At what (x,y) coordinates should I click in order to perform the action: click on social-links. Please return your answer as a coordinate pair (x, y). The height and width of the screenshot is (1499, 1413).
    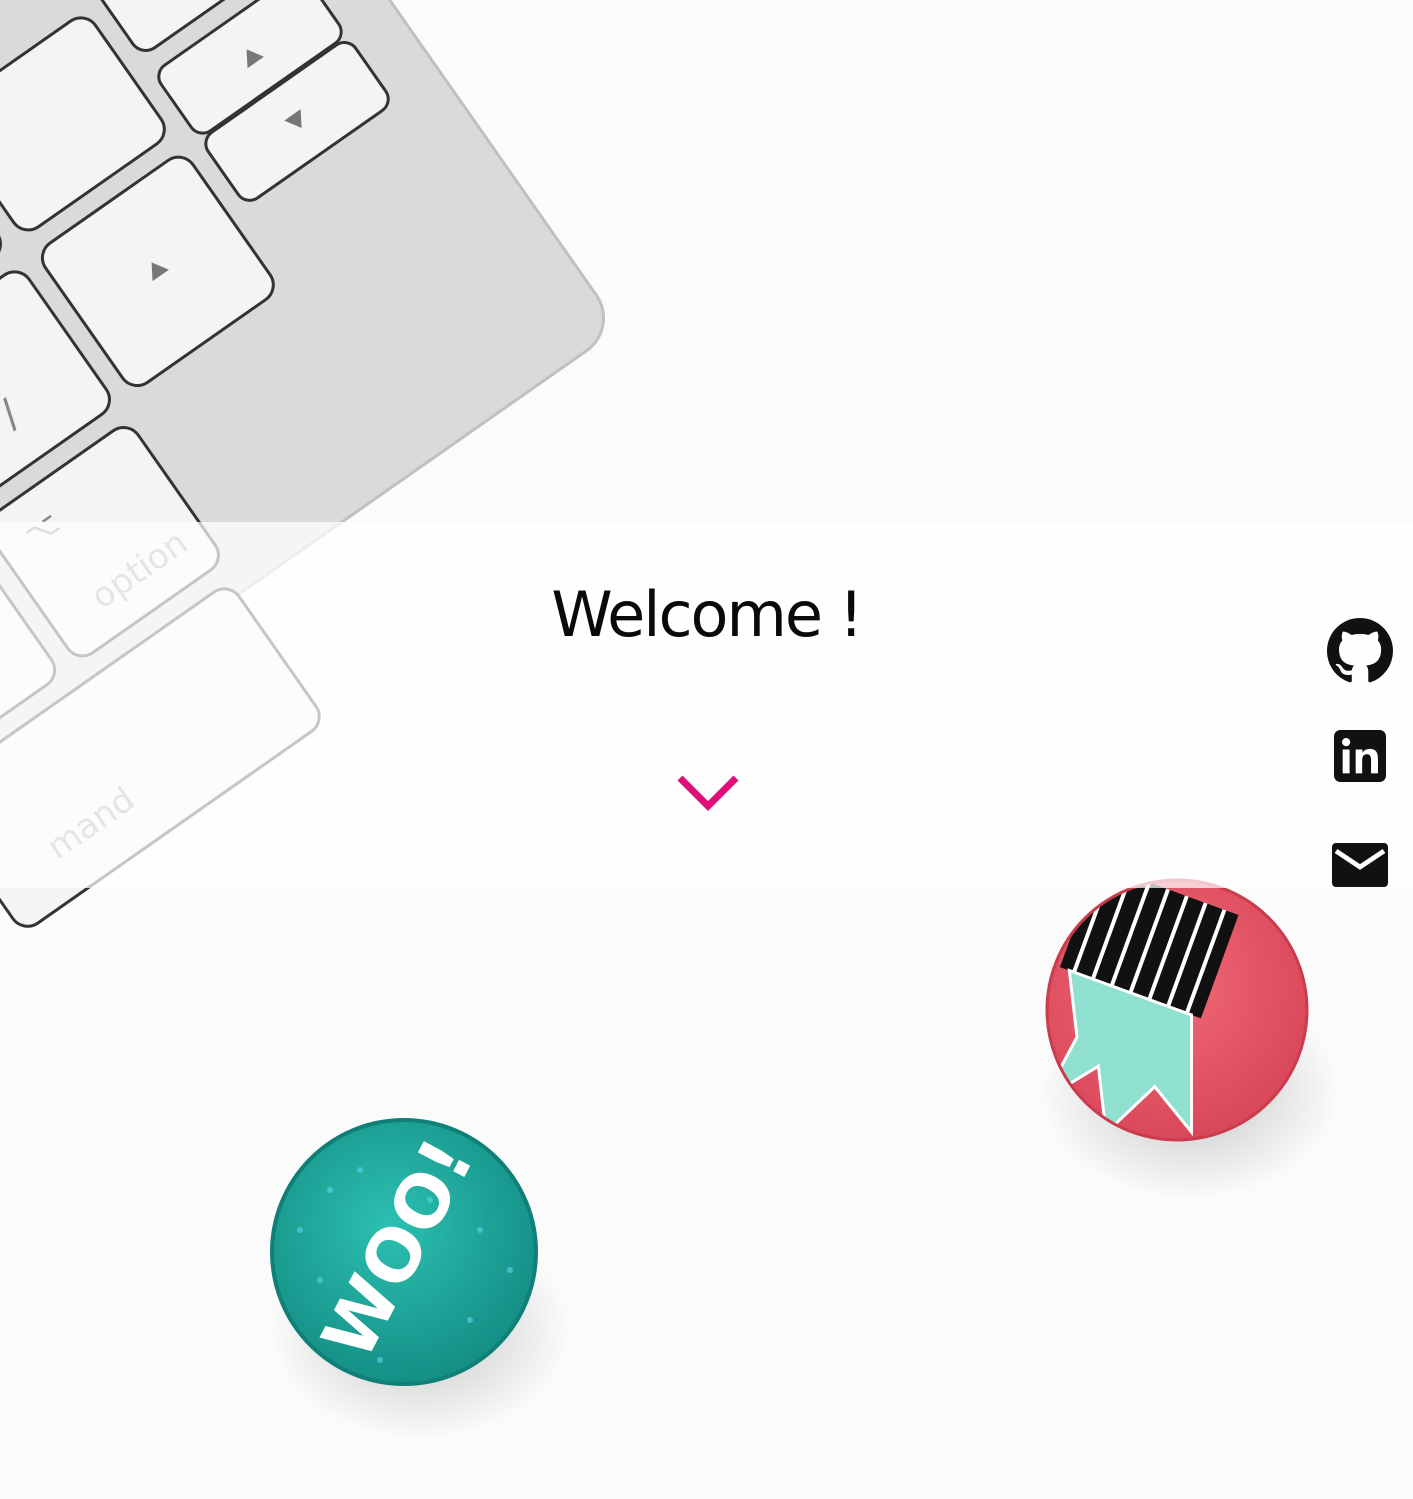
    Looking at the image, I should click on (1360, 786).